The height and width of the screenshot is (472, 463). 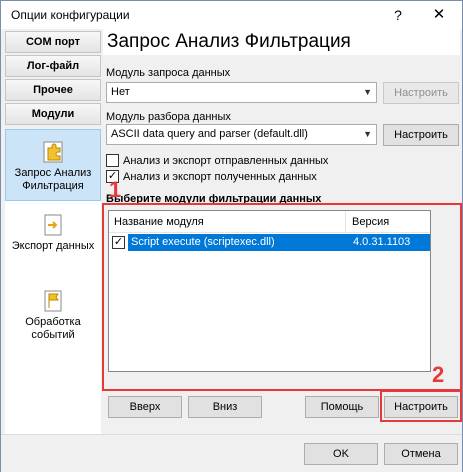 What do you see at coordinates (220, 177) in the screenshot?
I see `analyze-received-label: Анализ и экспорт полученных данных` at bounding box center [220, 177].